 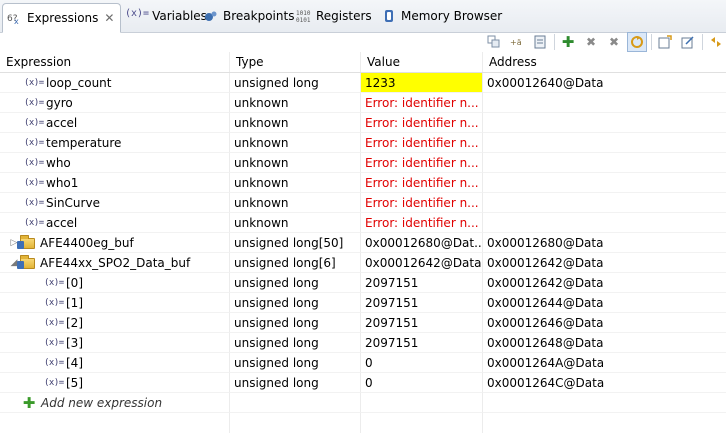 I want to click on tab-memory-browser: Memory Browser, so click(x=441, y=16).